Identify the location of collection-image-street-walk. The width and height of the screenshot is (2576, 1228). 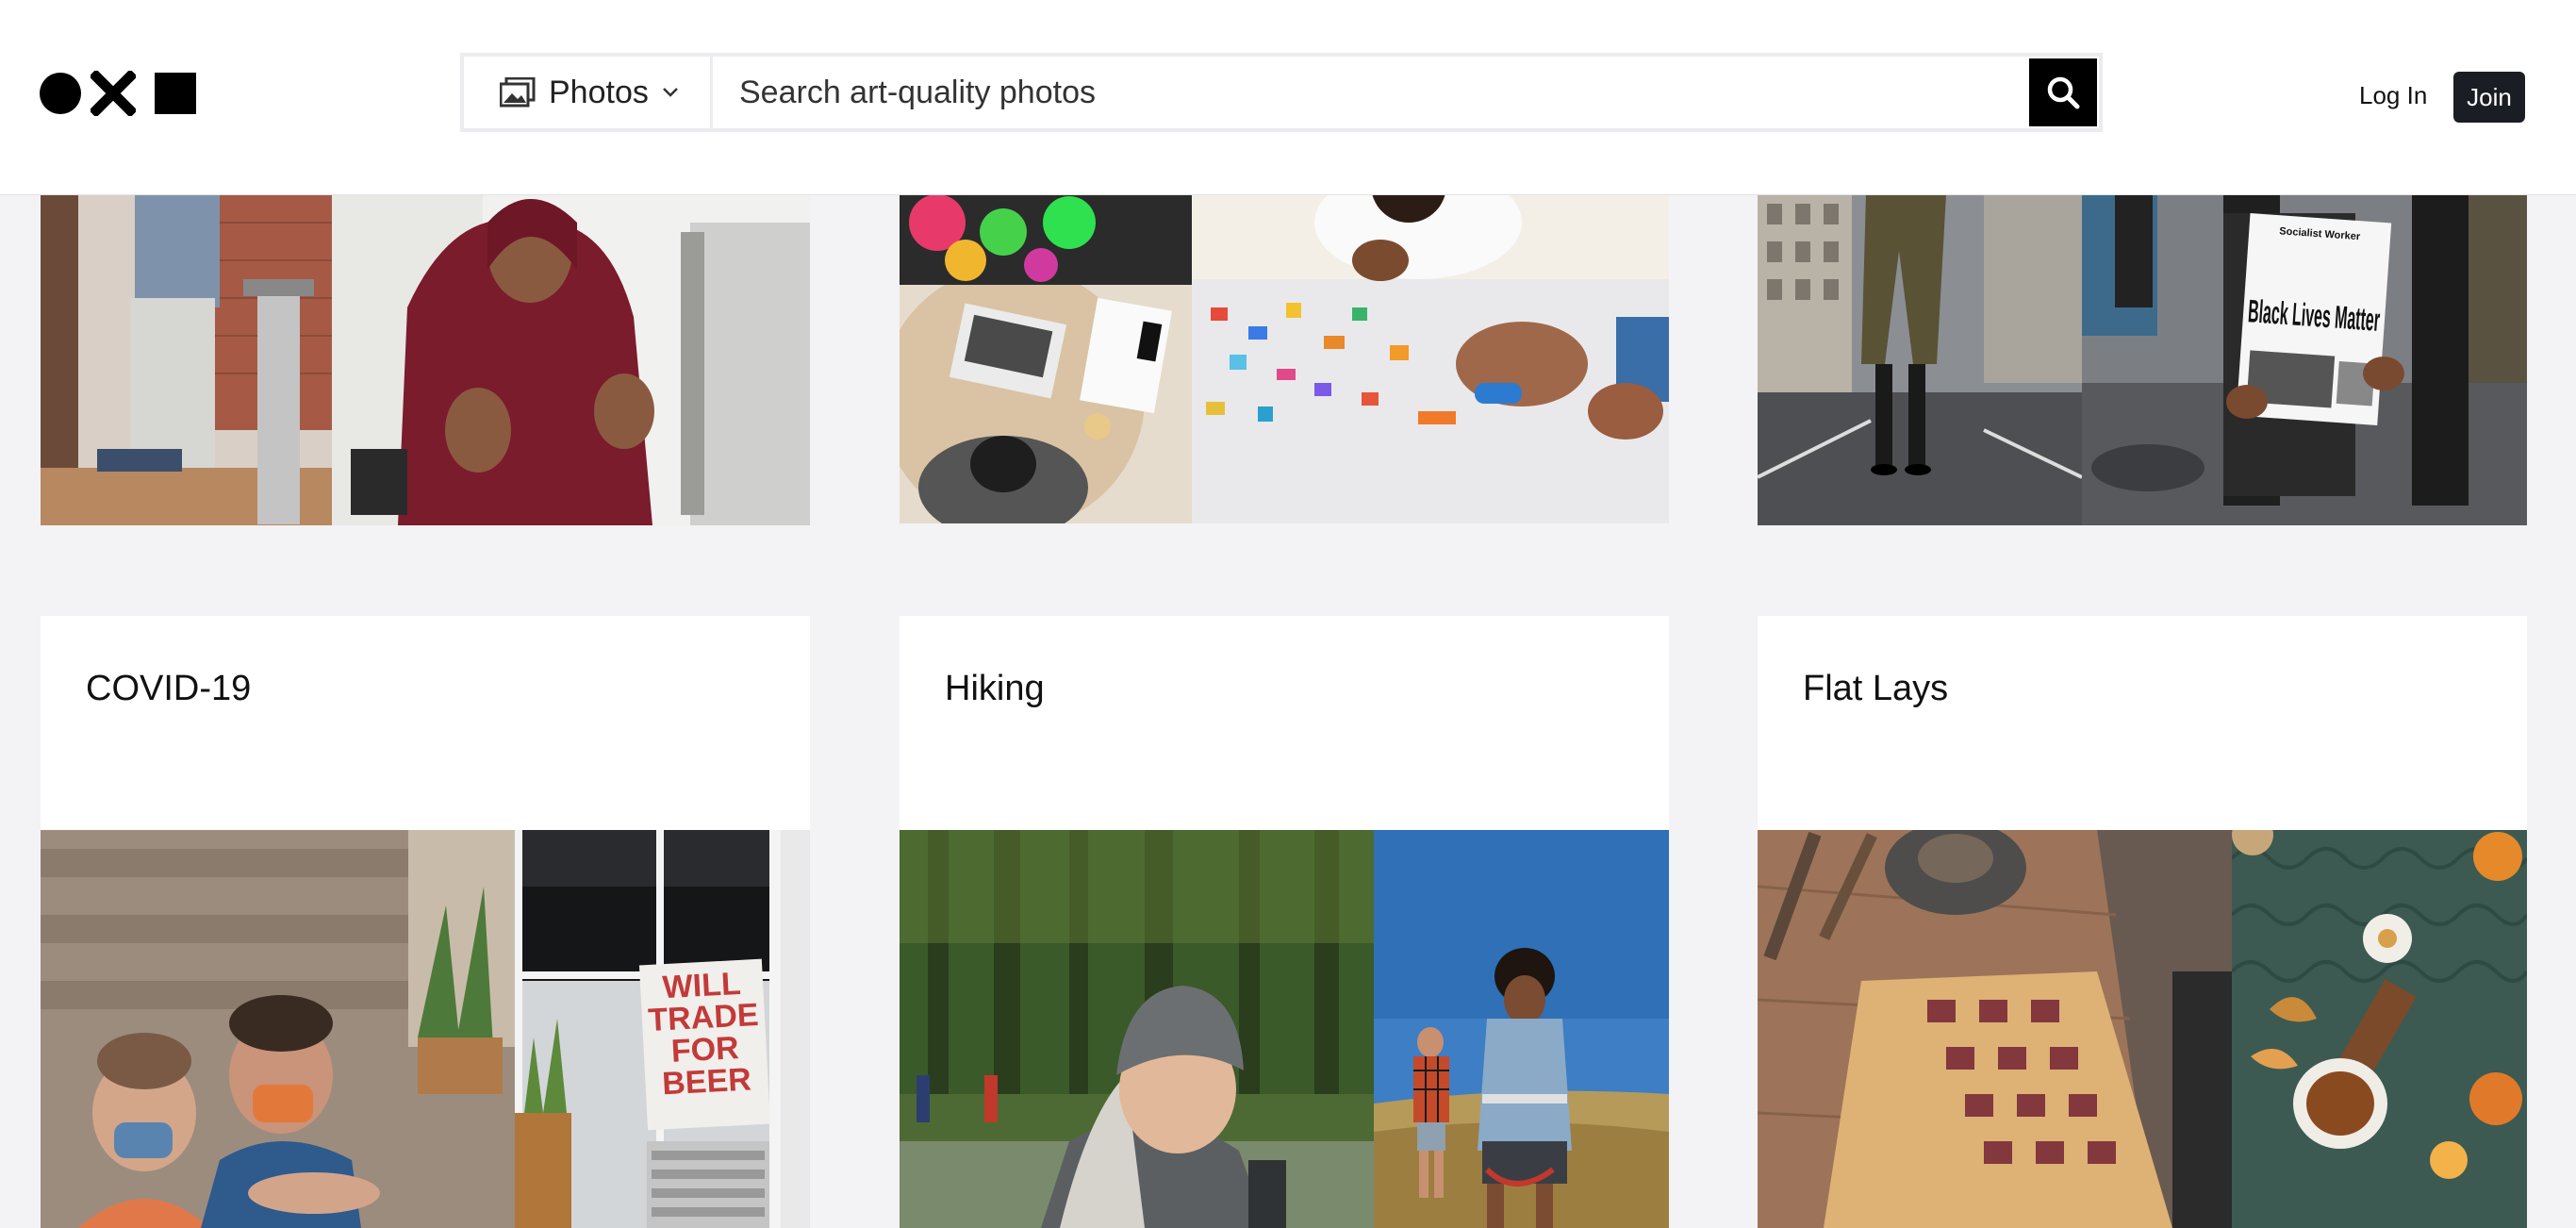
(1920, 359).